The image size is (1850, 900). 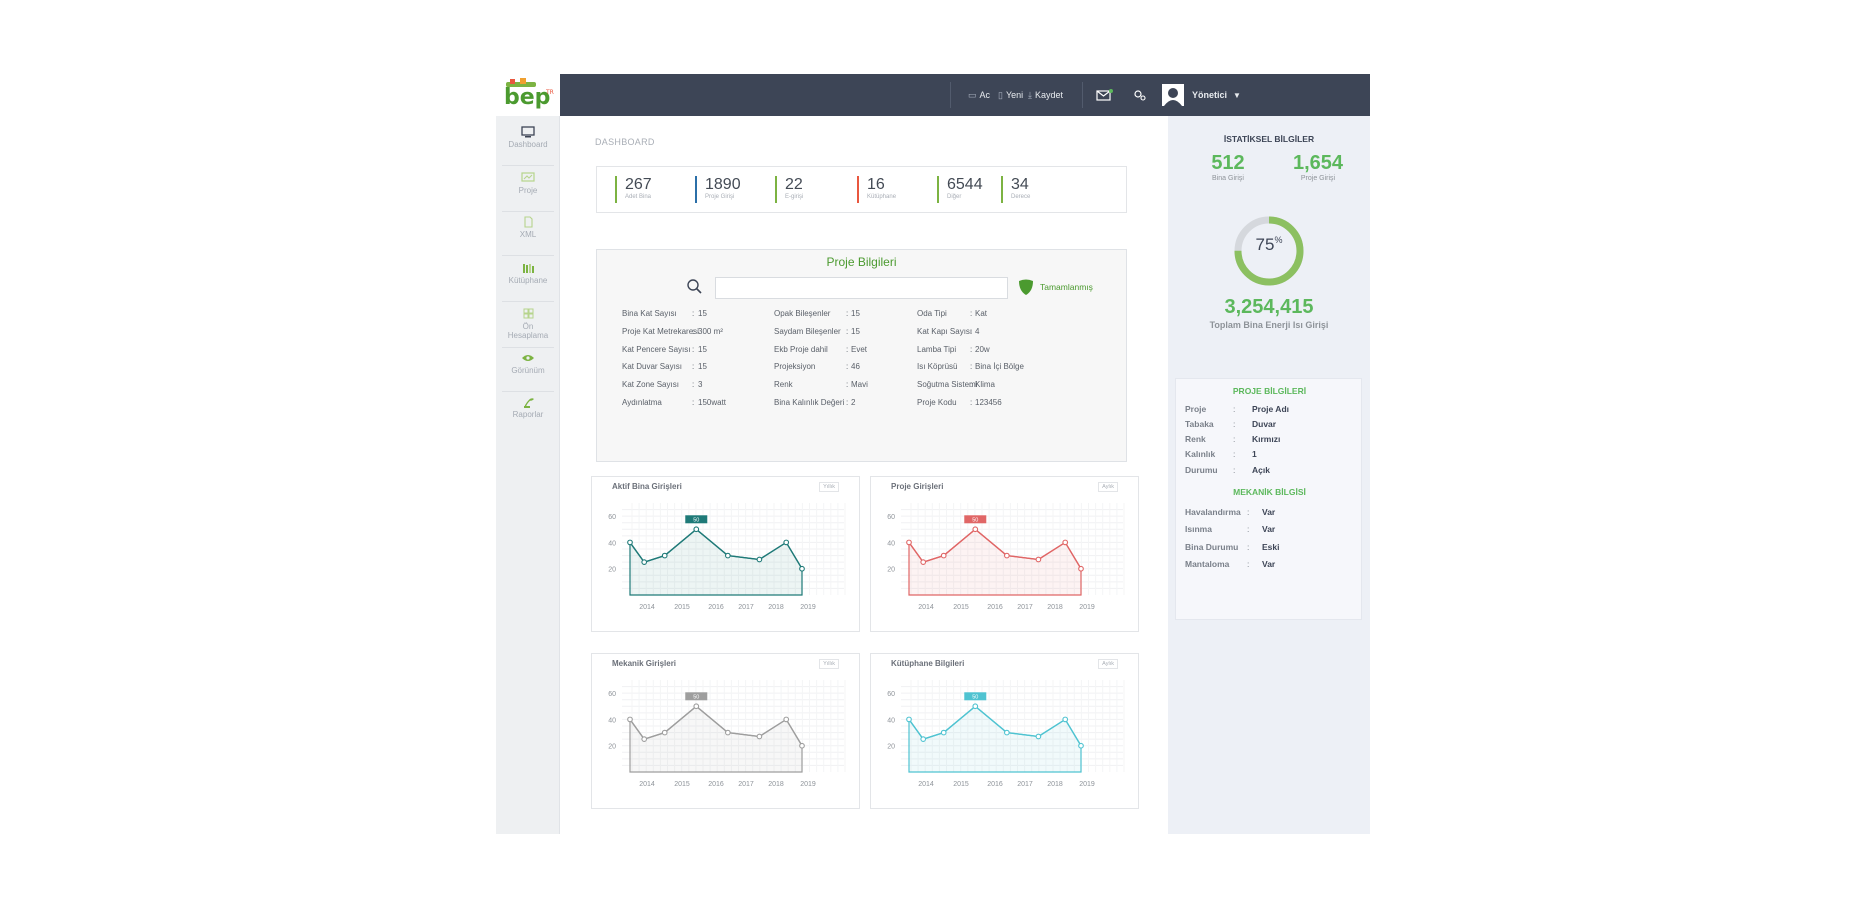 I want to click on field-value: 123456, so click(x=988, y=402).